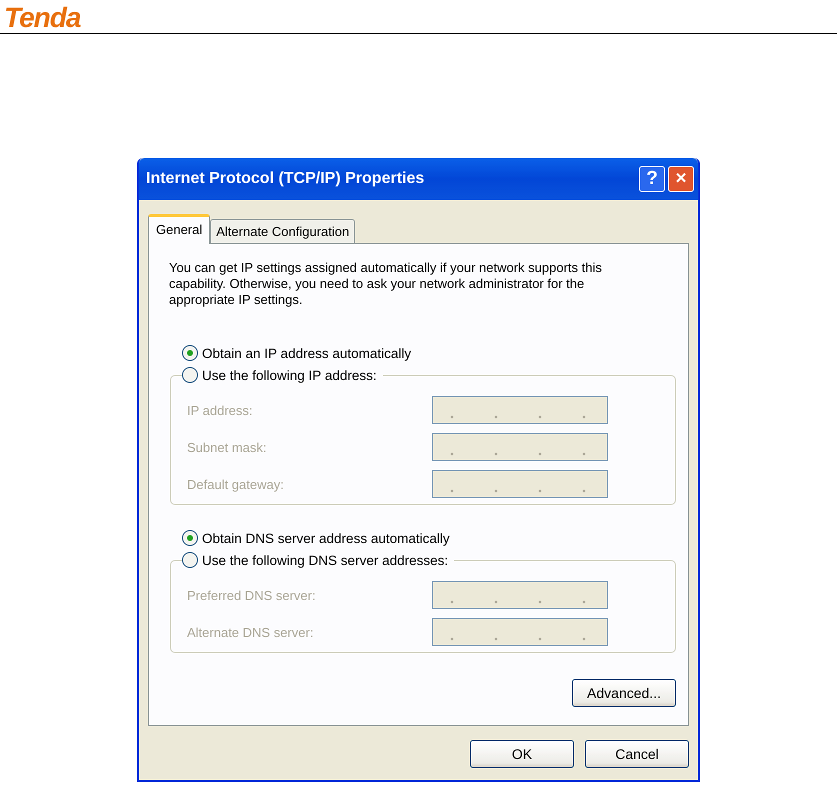 This screenshot has height=802, width=837. Describe the element at coordinates (236, 484) in the screenshot. I see `field-label: Default gateway:` at that location.